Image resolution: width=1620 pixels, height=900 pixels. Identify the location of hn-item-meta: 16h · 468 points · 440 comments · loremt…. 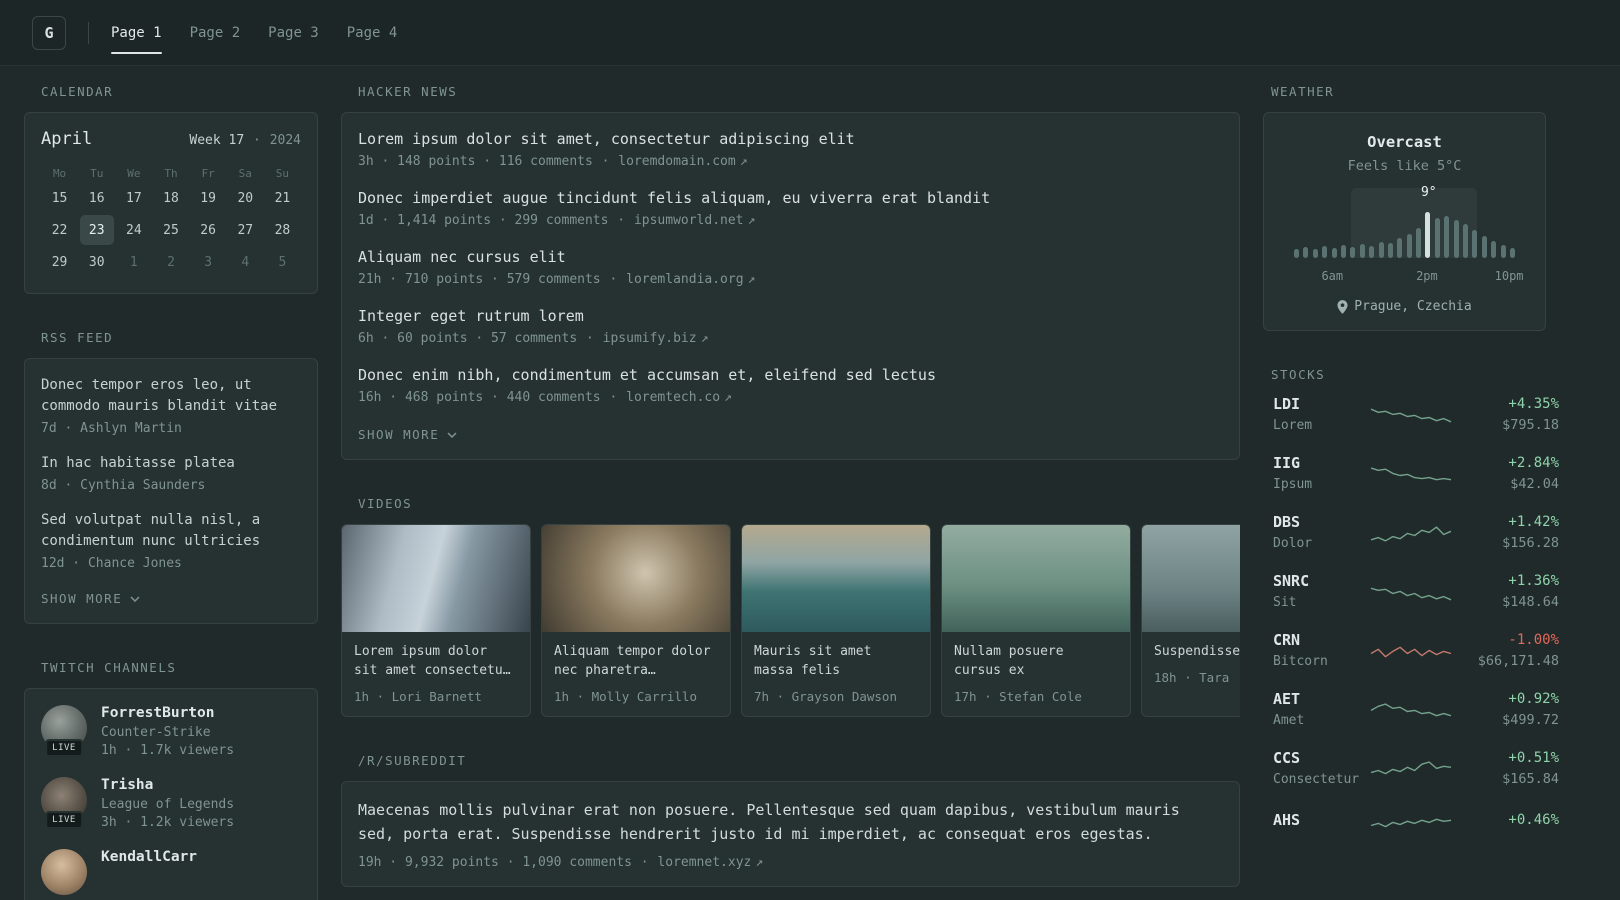
(790, 397).